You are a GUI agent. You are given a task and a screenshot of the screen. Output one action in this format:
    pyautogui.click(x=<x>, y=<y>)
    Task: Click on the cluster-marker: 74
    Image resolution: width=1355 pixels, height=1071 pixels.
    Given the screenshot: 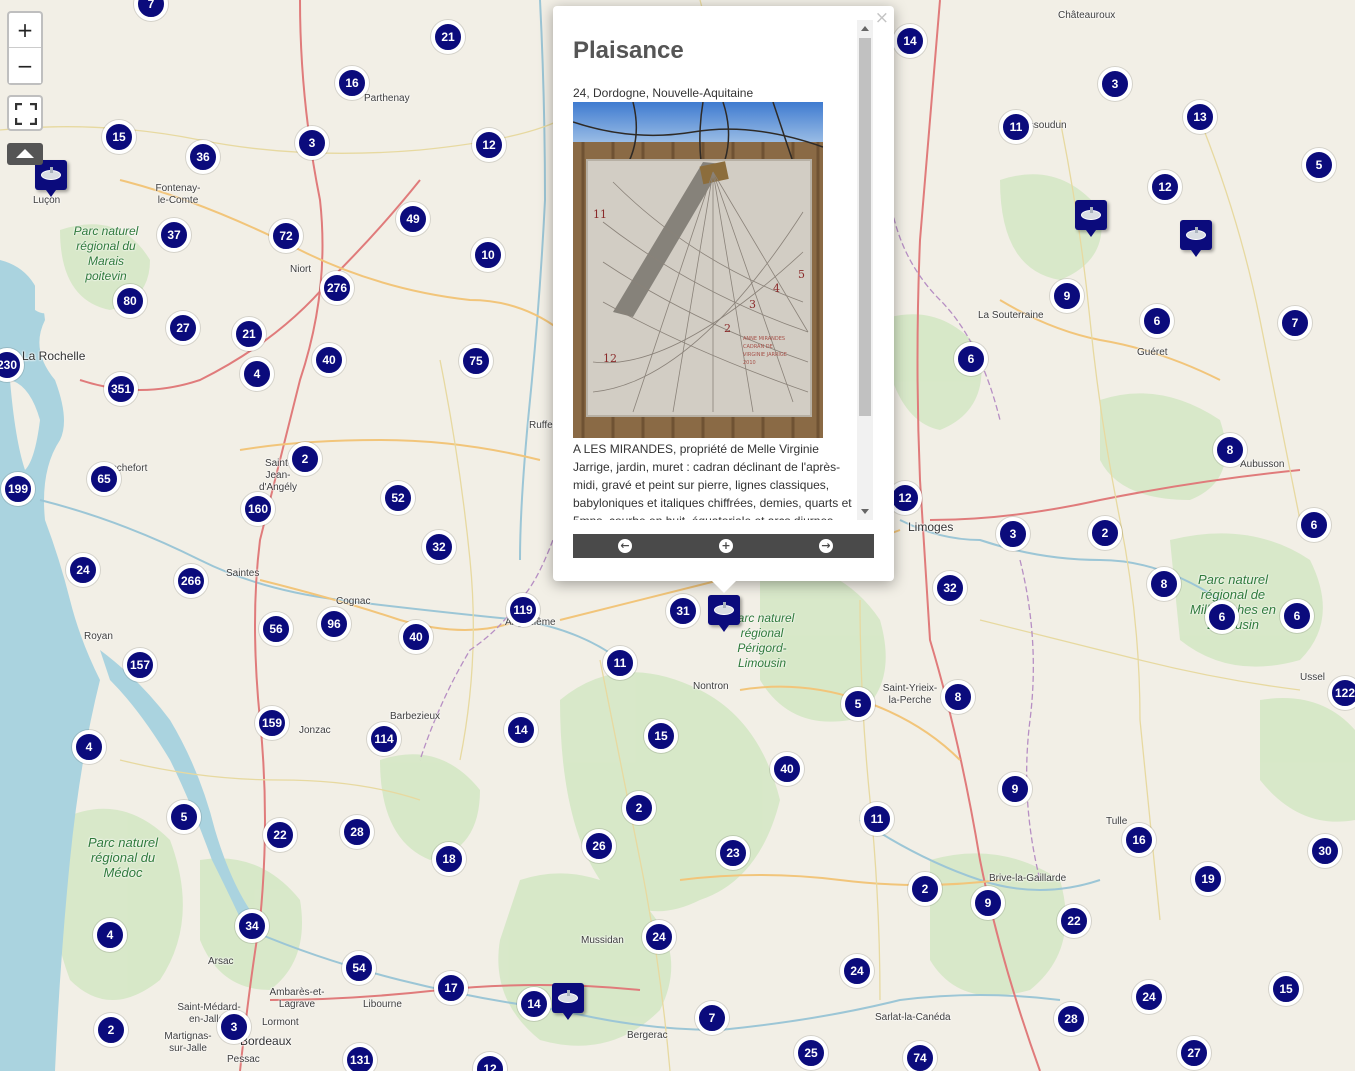 What is the action you would take?
    pyautogui.click(x=920, y=1056)
    